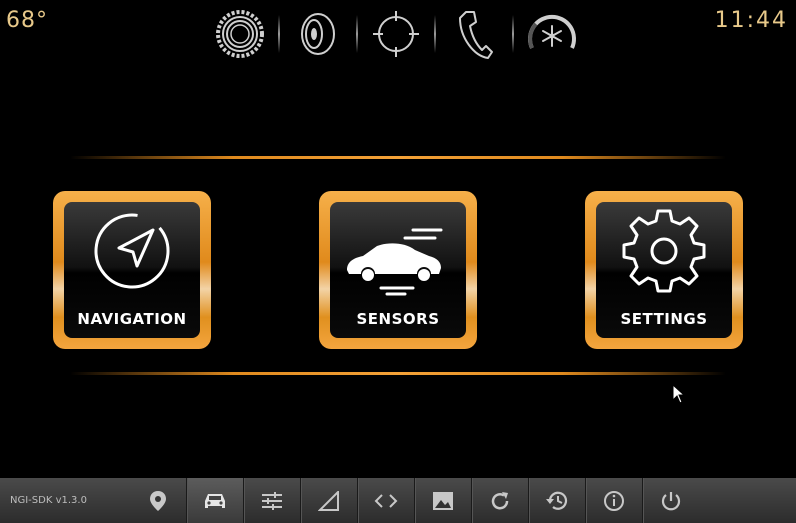  I want to click on mouse-cursor-icon, so click(679, 394).